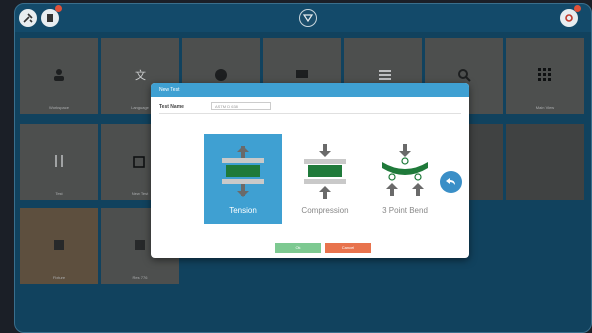 Image resolution: width=592 pixels, height=333 pixels. I want to click on clipboard-icon, so click(50, 18).